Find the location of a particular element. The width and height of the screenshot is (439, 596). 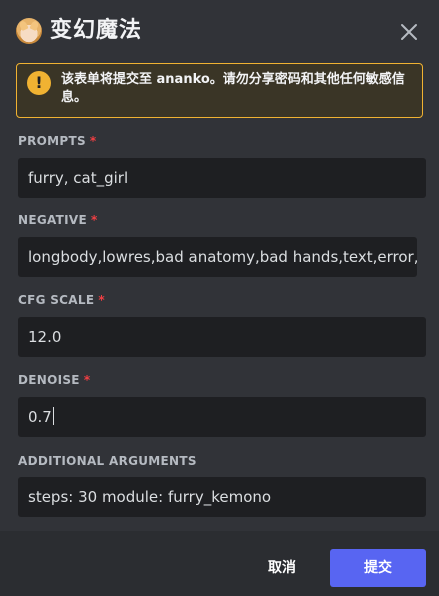

negative-label-text: NEGATIVE is located at coordinates (52, 220).